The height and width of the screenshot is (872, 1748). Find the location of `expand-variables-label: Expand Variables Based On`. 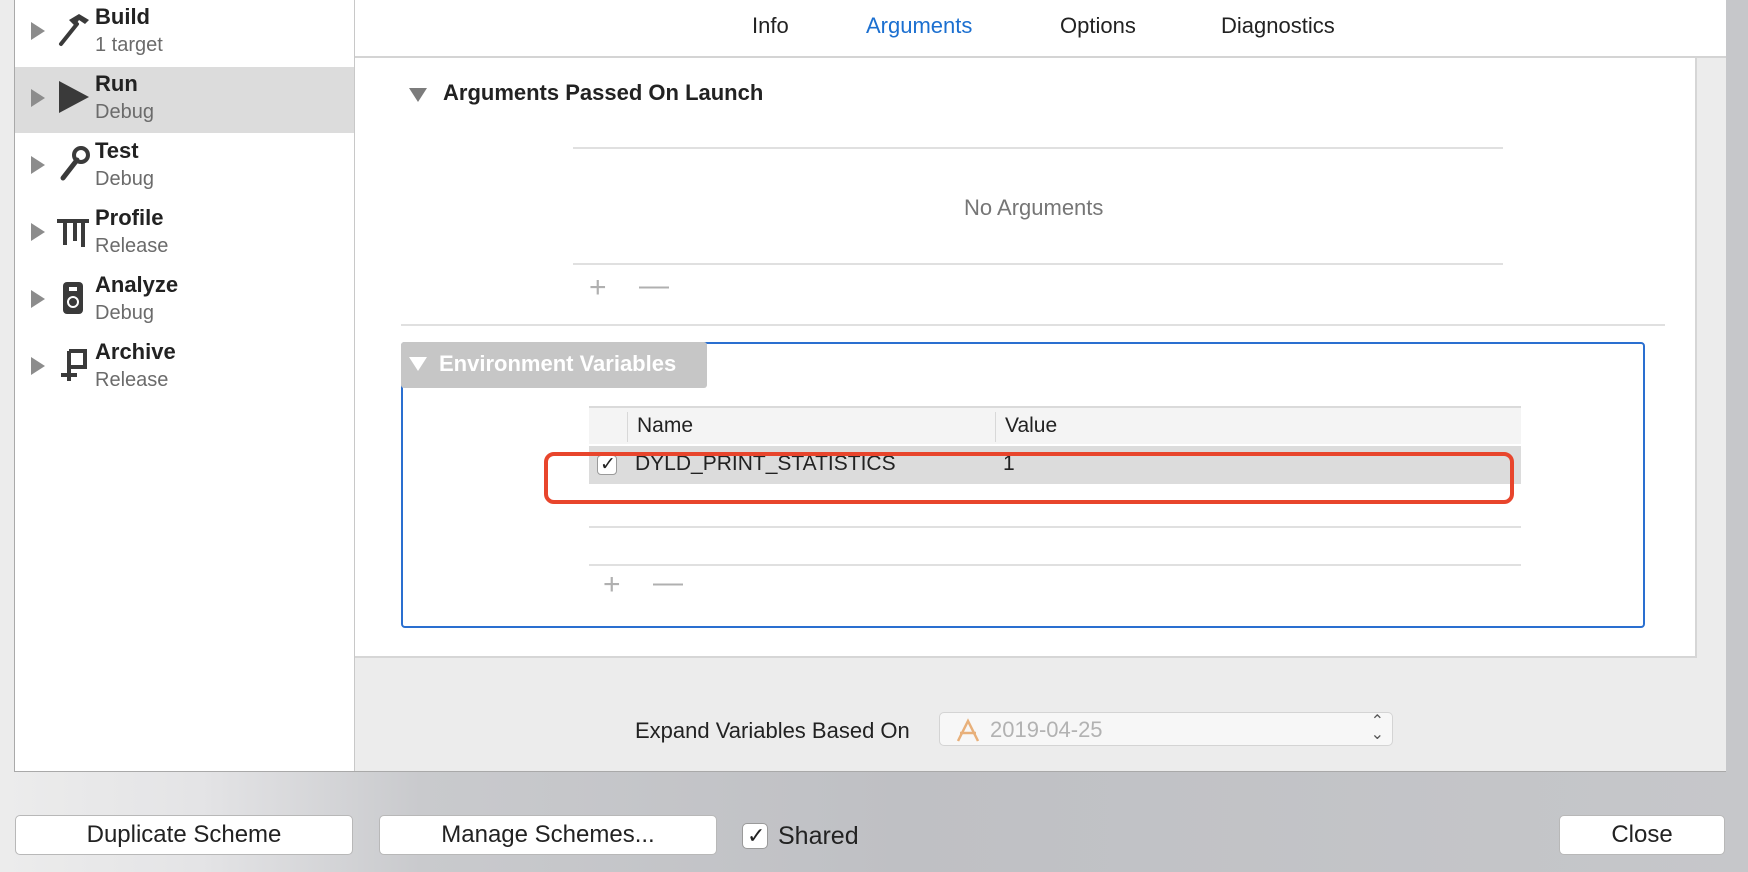

expand-variables-label: Expand Variables Based On is located at coordinates (772, 730).